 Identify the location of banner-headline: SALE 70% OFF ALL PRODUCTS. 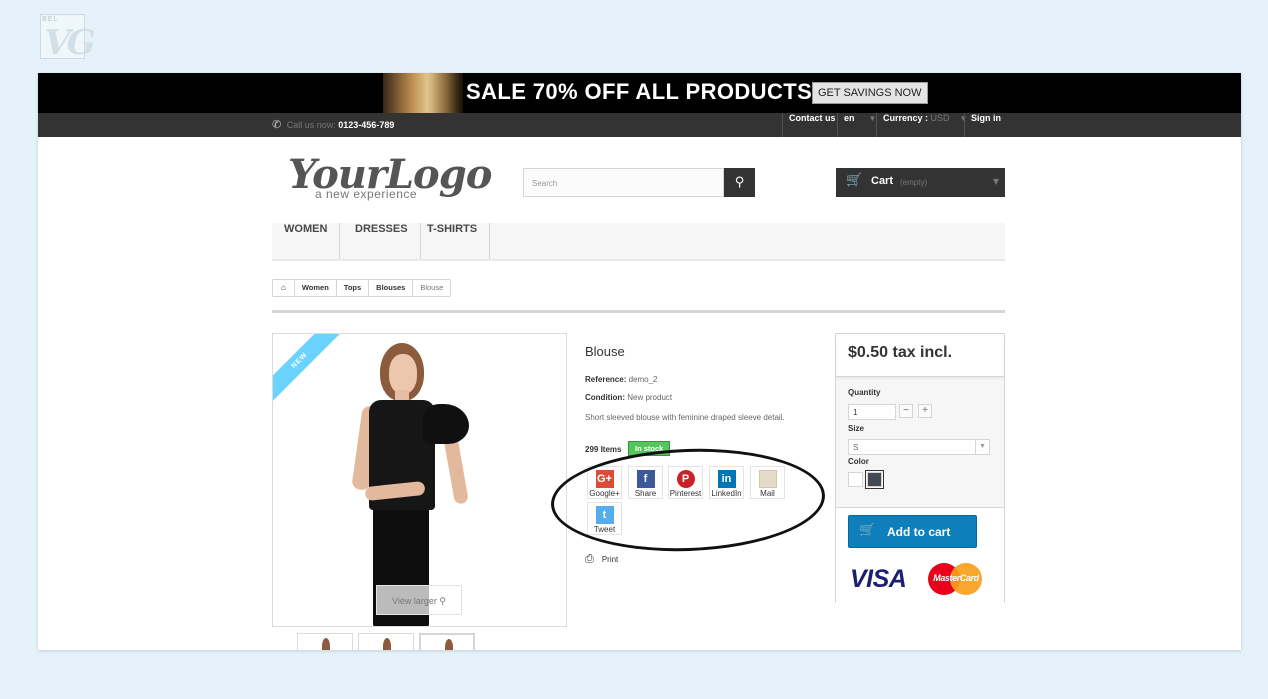
(639, 91).